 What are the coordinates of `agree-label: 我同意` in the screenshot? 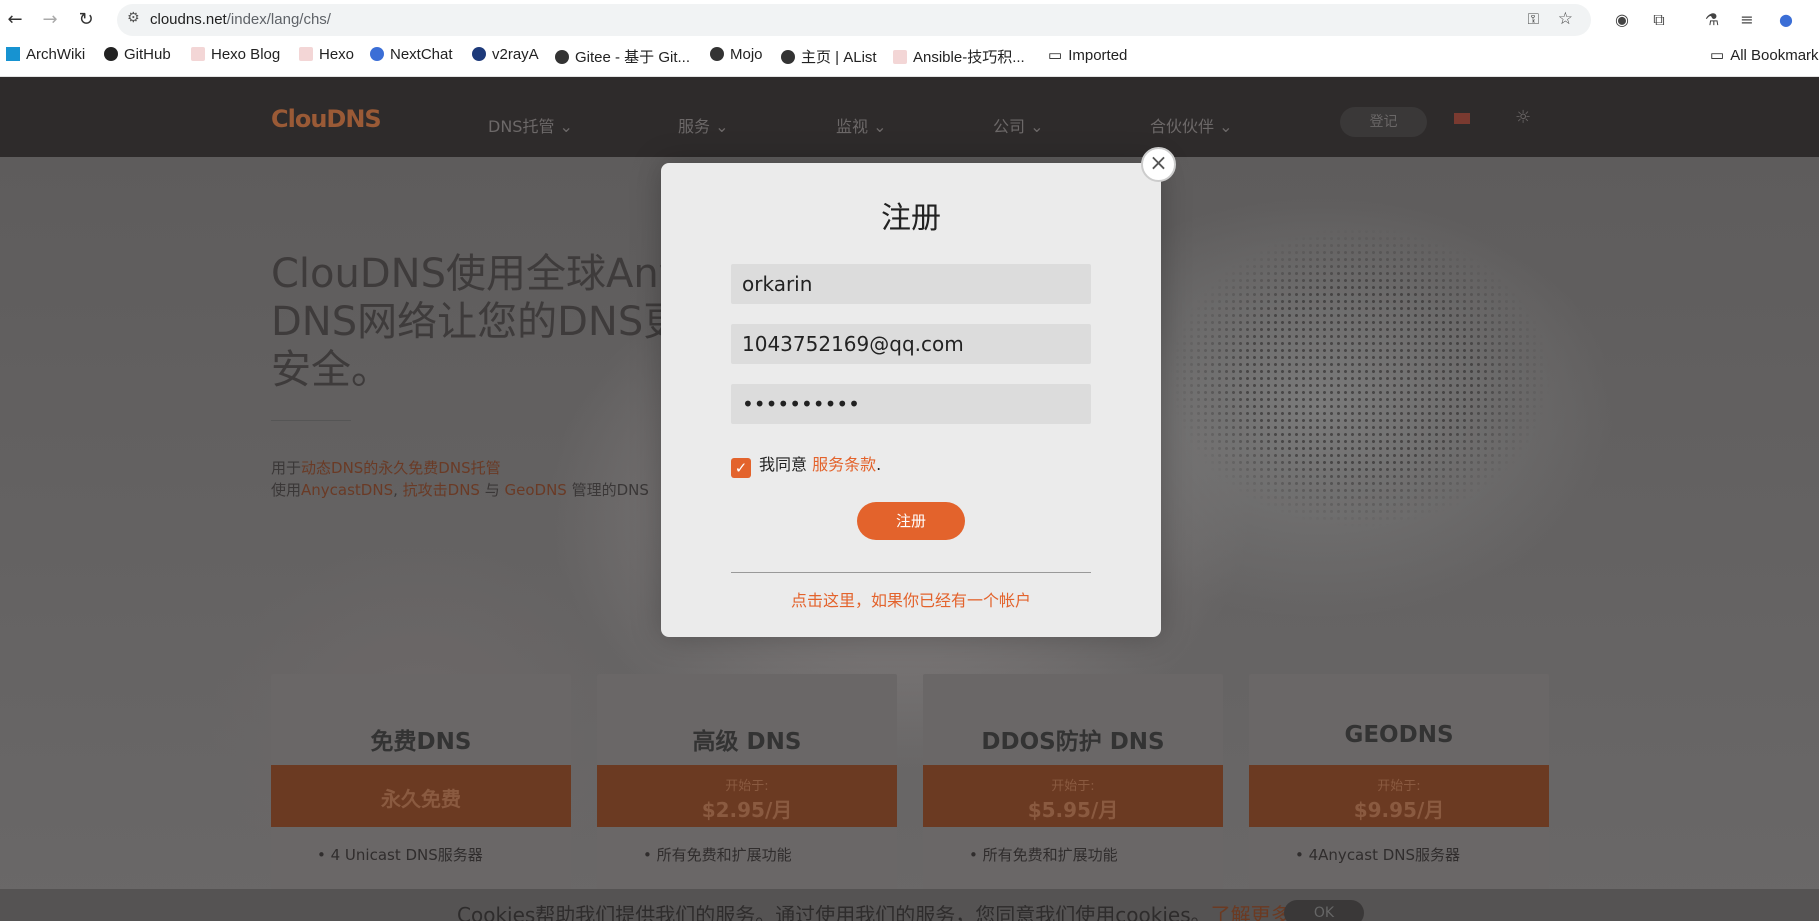 It's located at (786, 464).